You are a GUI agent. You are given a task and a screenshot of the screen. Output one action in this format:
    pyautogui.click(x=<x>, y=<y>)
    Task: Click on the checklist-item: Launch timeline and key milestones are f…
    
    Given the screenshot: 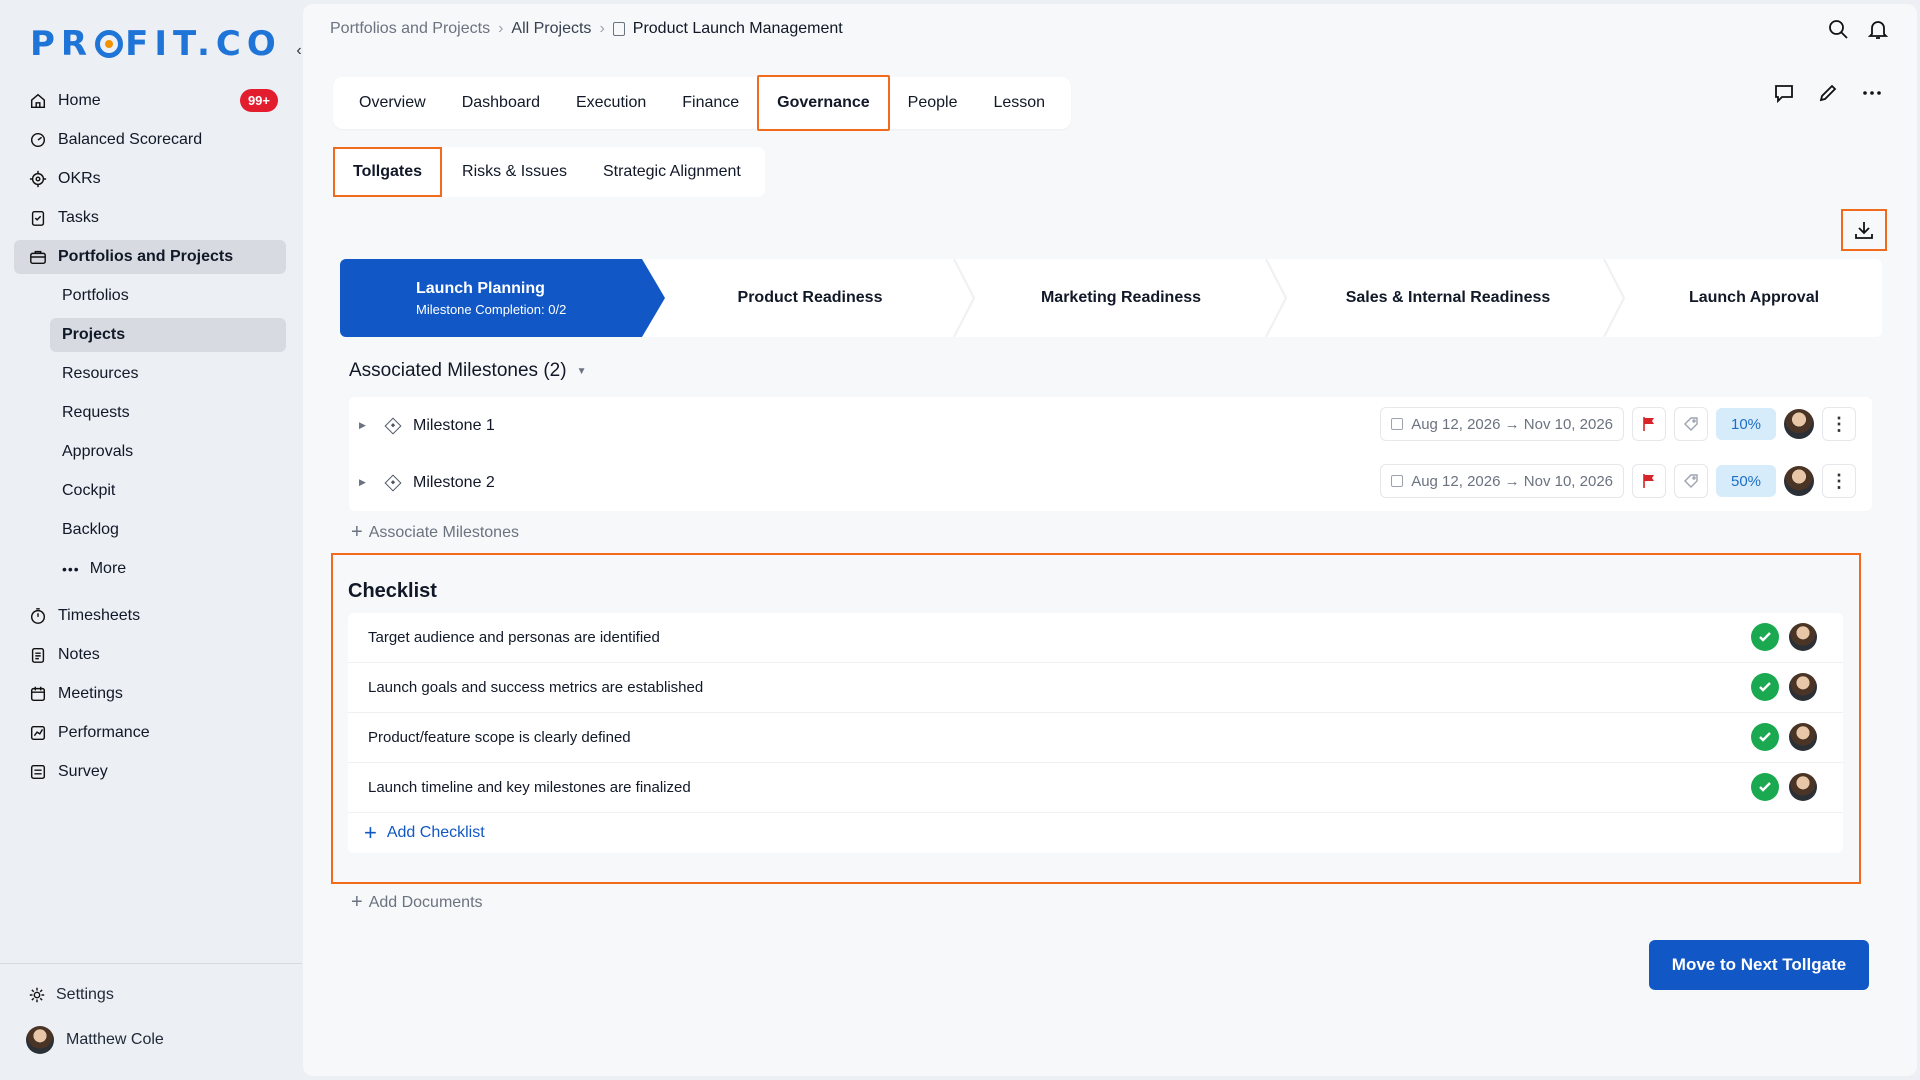 What is the action you would take?
    pyautogui.click(x=1095, y=788)
    